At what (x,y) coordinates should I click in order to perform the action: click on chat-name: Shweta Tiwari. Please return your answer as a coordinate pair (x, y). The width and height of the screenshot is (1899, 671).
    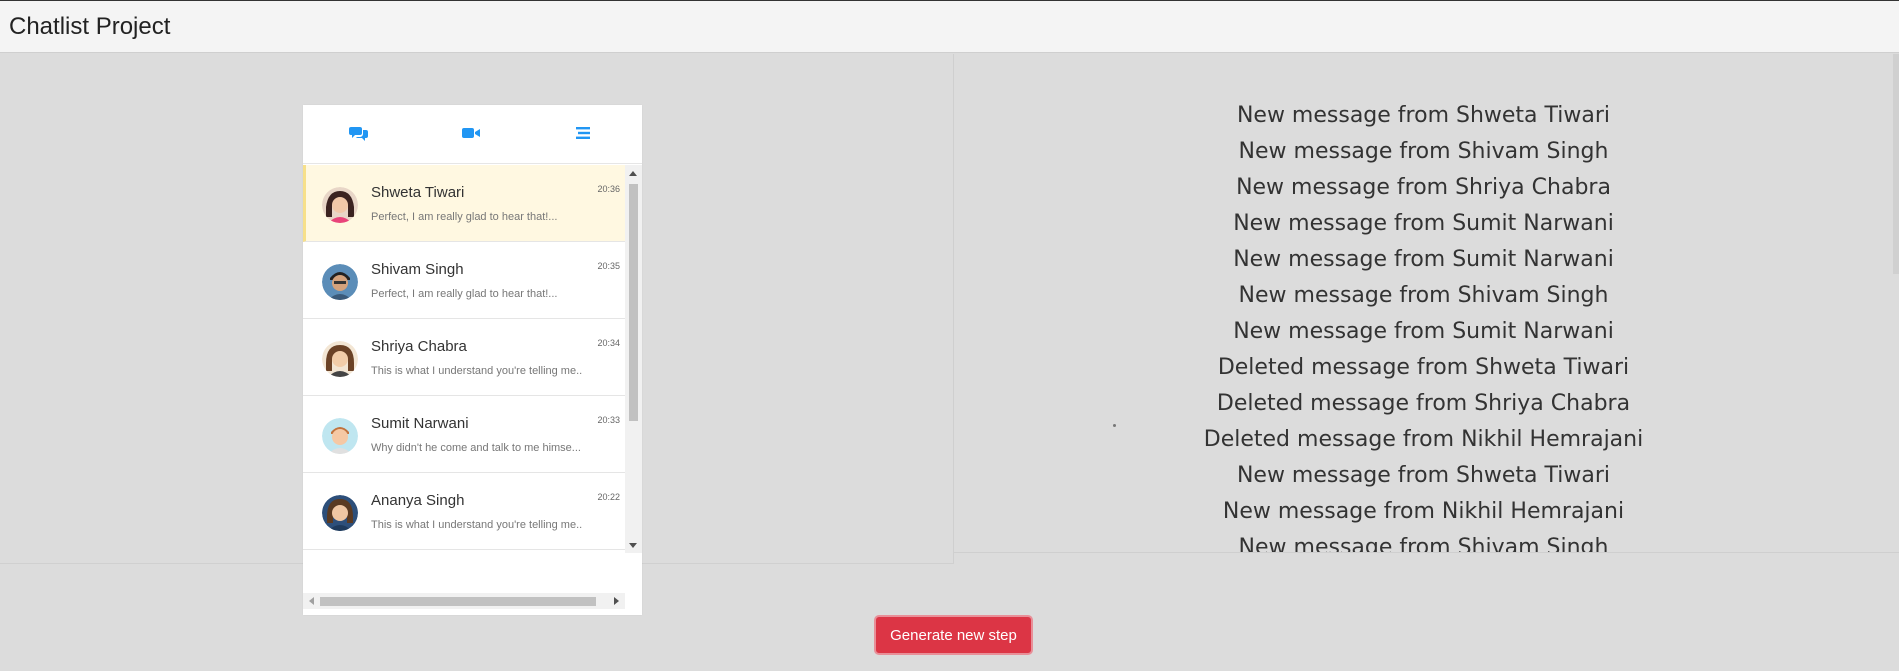
    Looking at the image, I should click on (418, 192).